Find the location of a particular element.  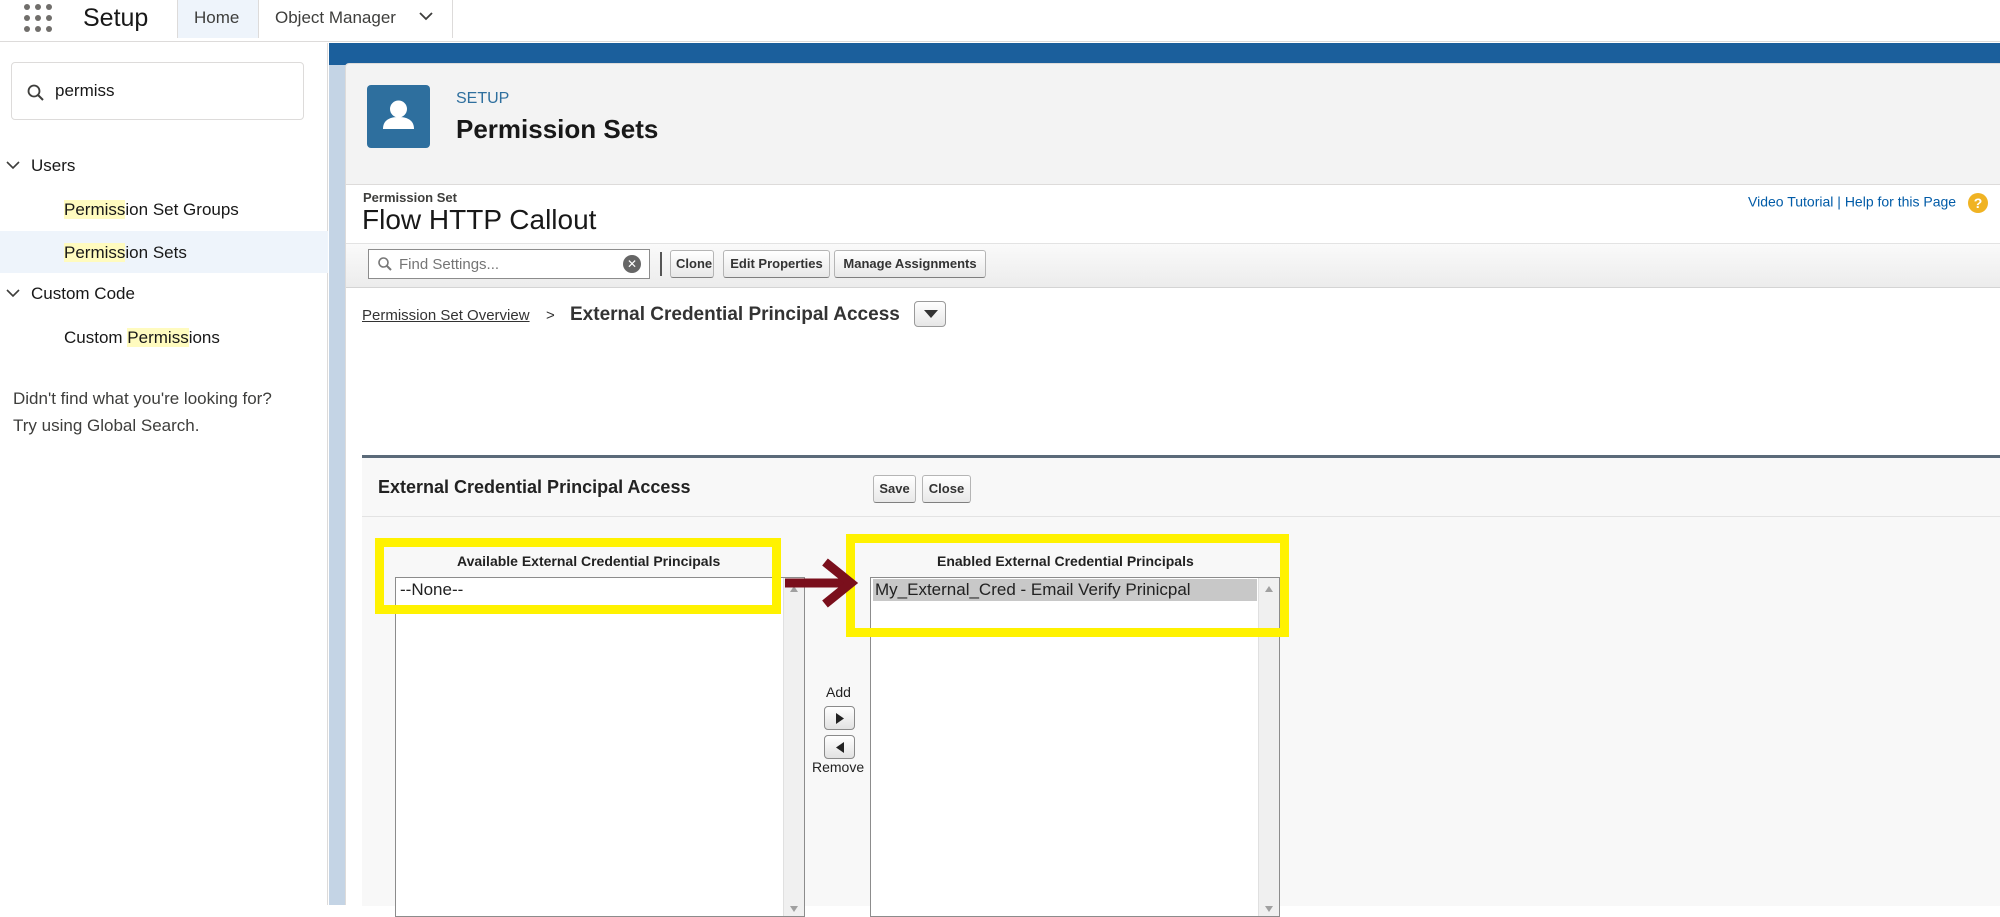

quick-find-box is located at coordinates (157, 91).